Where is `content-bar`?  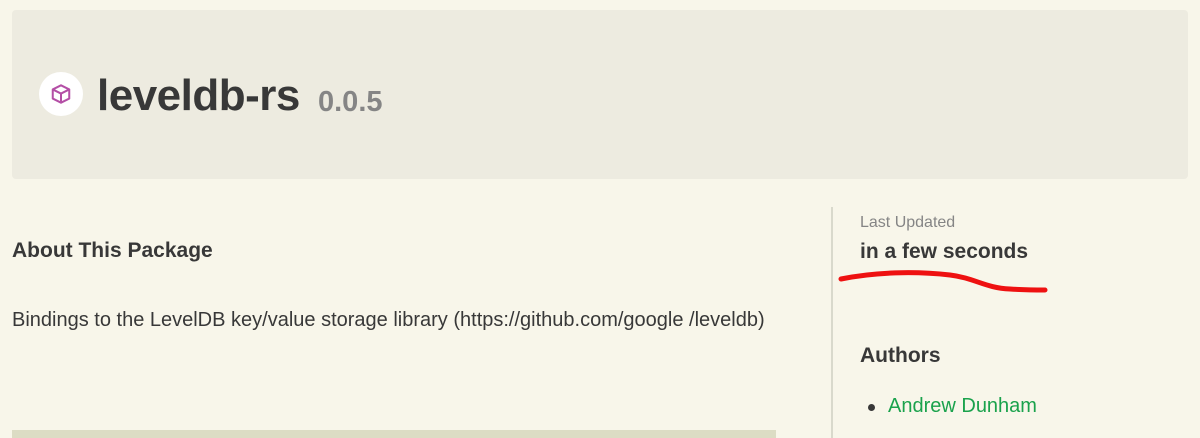 content-bar is located at coordinates (394, 434).